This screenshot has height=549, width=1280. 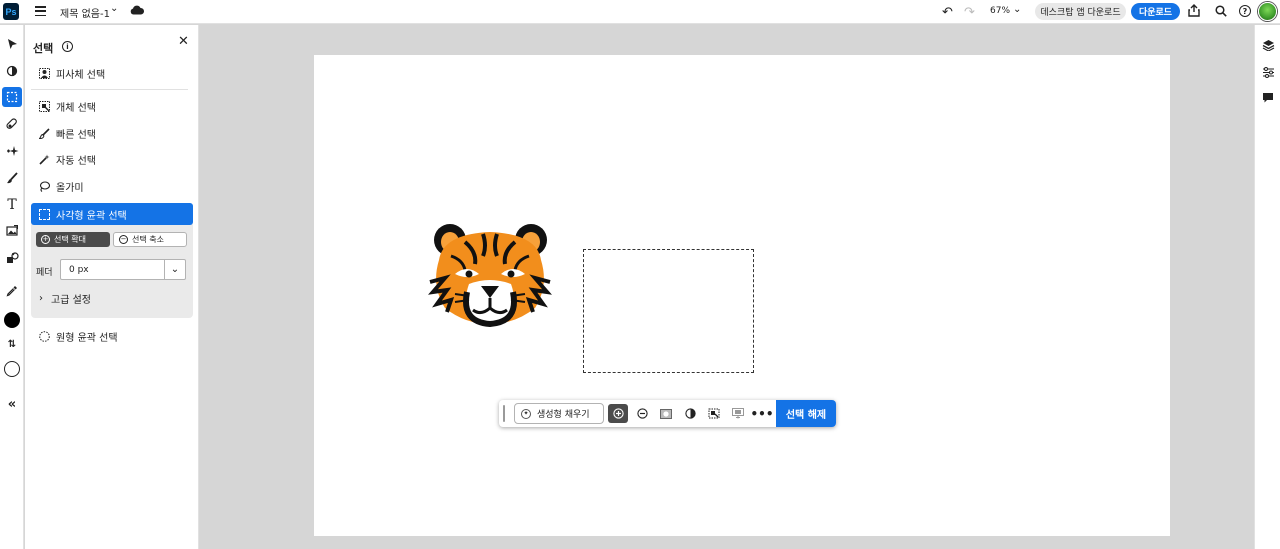 I want to click on elliptical-marquee-item: 원형 윤곽 선택, so click(x=112, y=336).